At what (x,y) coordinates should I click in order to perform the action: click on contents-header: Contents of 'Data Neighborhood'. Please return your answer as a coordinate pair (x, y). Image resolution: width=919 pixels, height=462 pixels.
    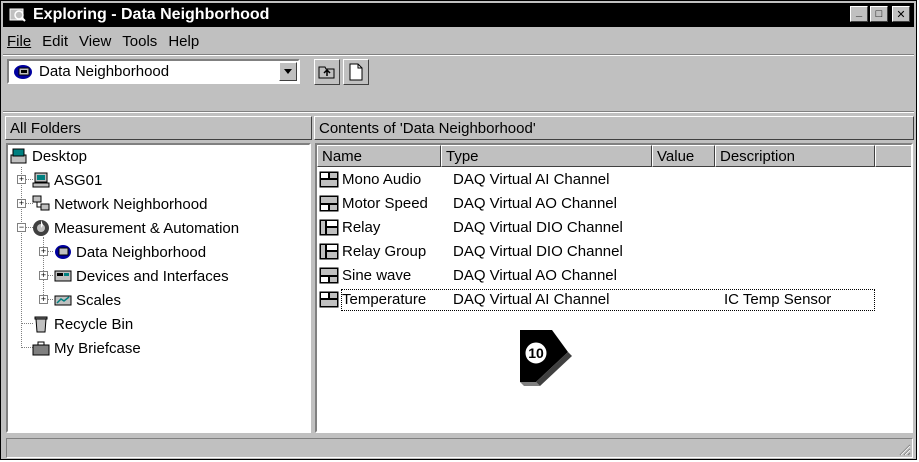
    Looking at the image, I should click on (614, 128).